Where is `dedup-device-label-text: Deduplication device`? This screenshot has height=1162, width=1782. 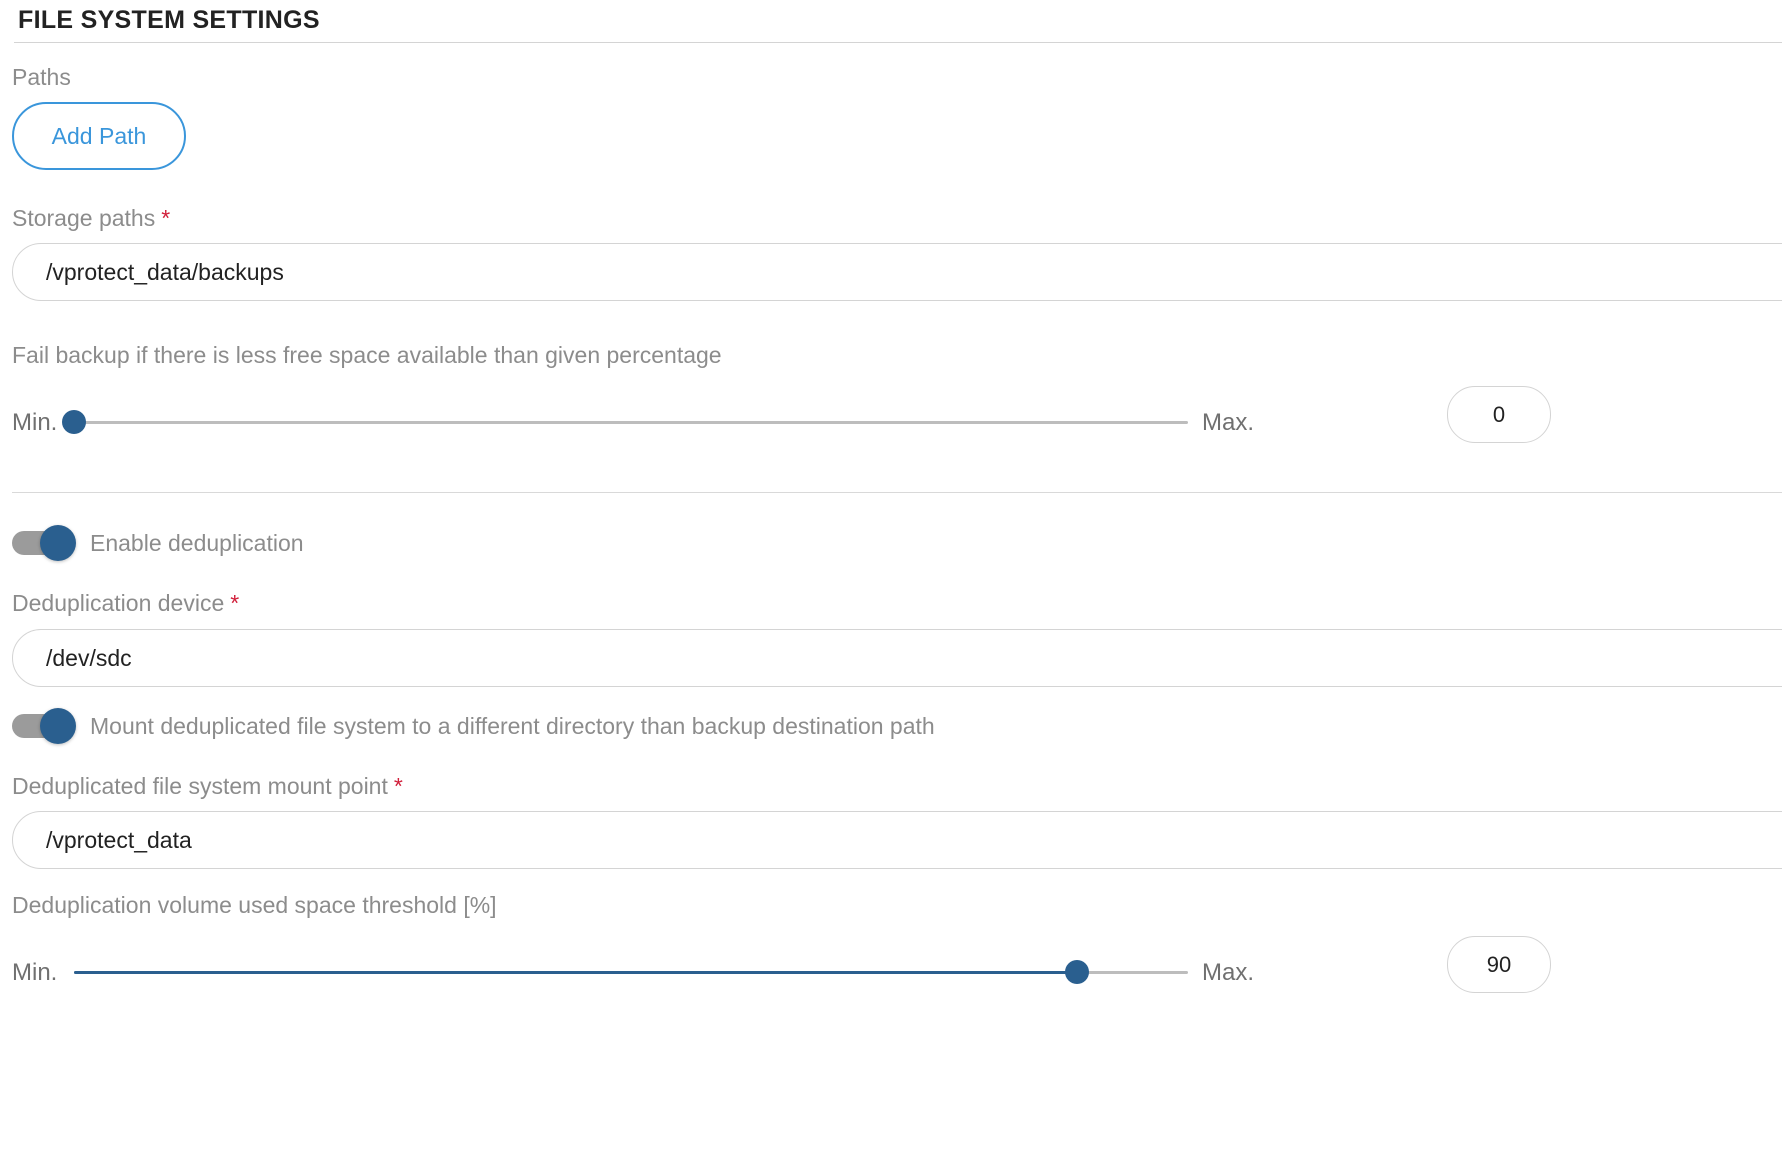 dedup-device-label-text: Deduplication device is located at coordinates (118, 603).